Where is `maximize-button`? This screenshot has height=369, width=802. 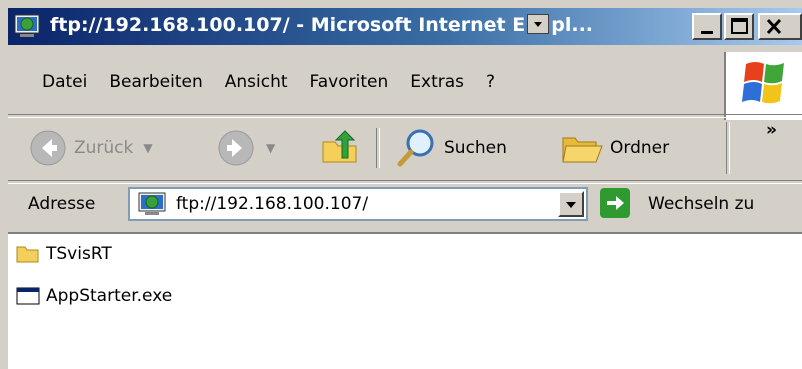 maximize-button is located at coordinates (739, 26).